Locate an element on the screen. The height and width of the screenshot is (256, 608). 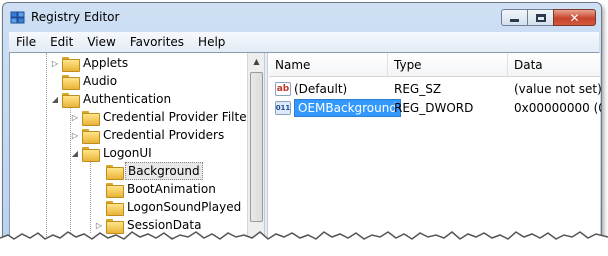
value-name-cell: ab (Default) is located at coordinates (311, 89).